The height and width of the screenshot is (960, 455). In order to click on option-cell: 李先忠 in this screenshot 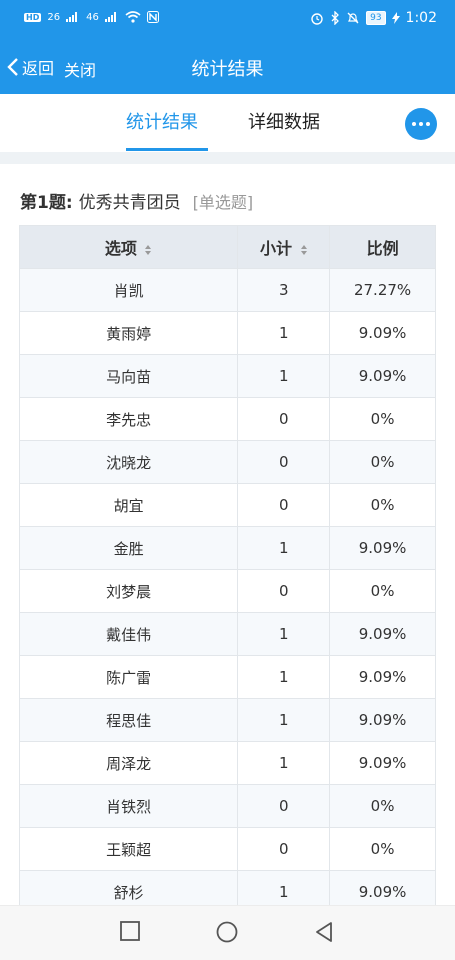, I will do `click(128, 419)`.